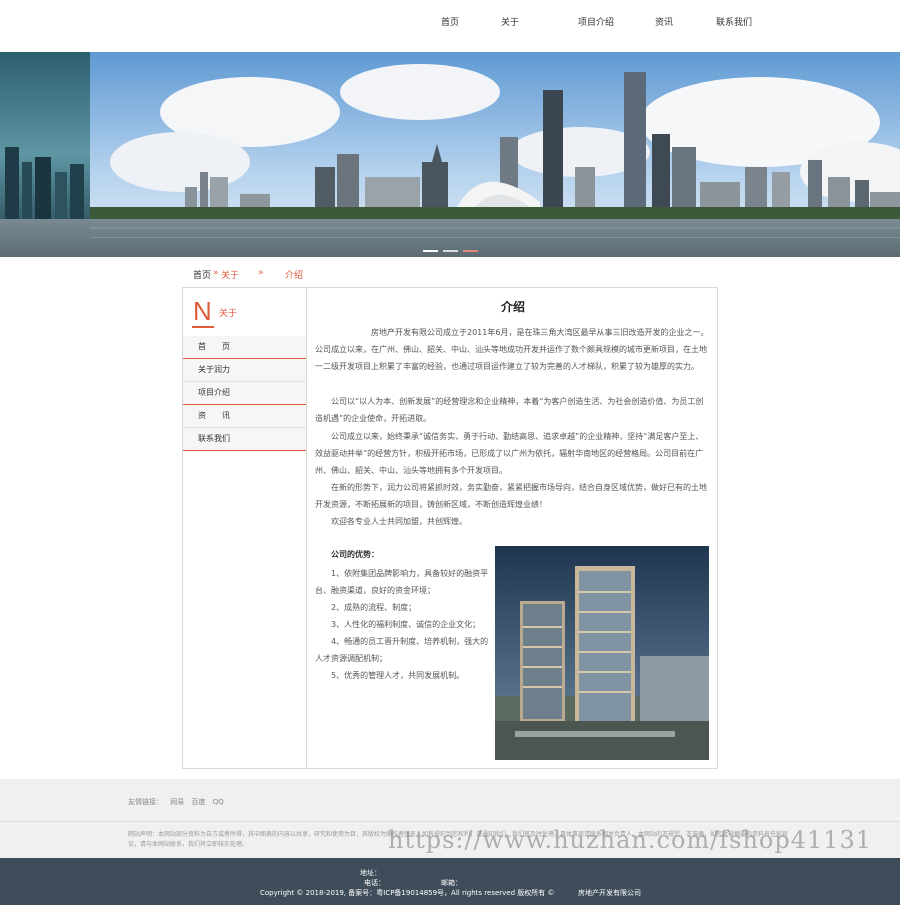 The width and height of the screenshot is (900, 905). I want to click on sidebar-item-projects: 项目介绍, so click(244, 393).